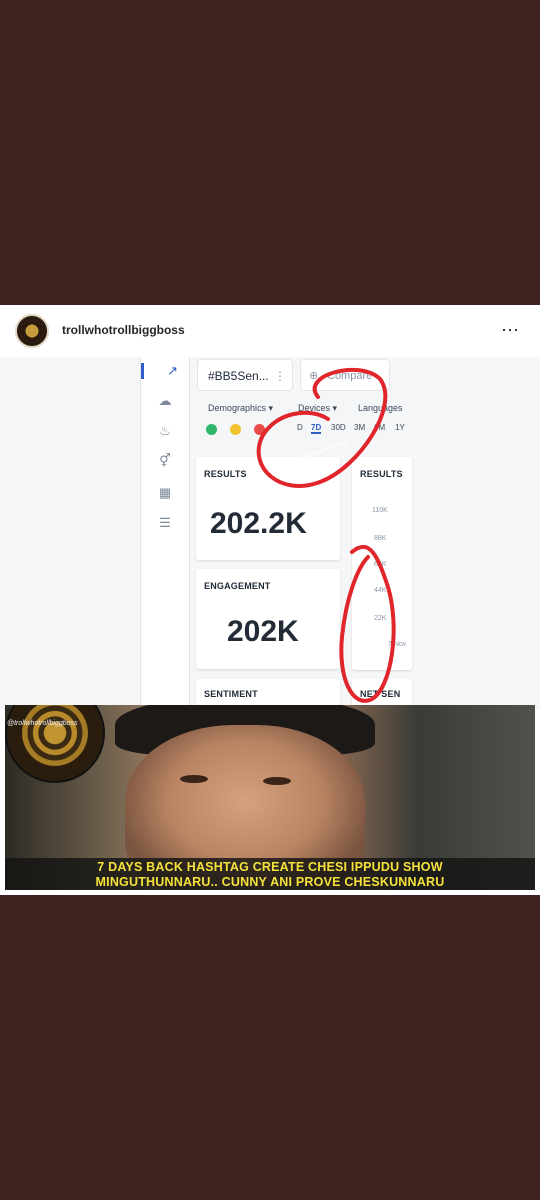 The height and width of the screenshot is (1200, 540). I want to click on range-d: D, so click(300, 427).